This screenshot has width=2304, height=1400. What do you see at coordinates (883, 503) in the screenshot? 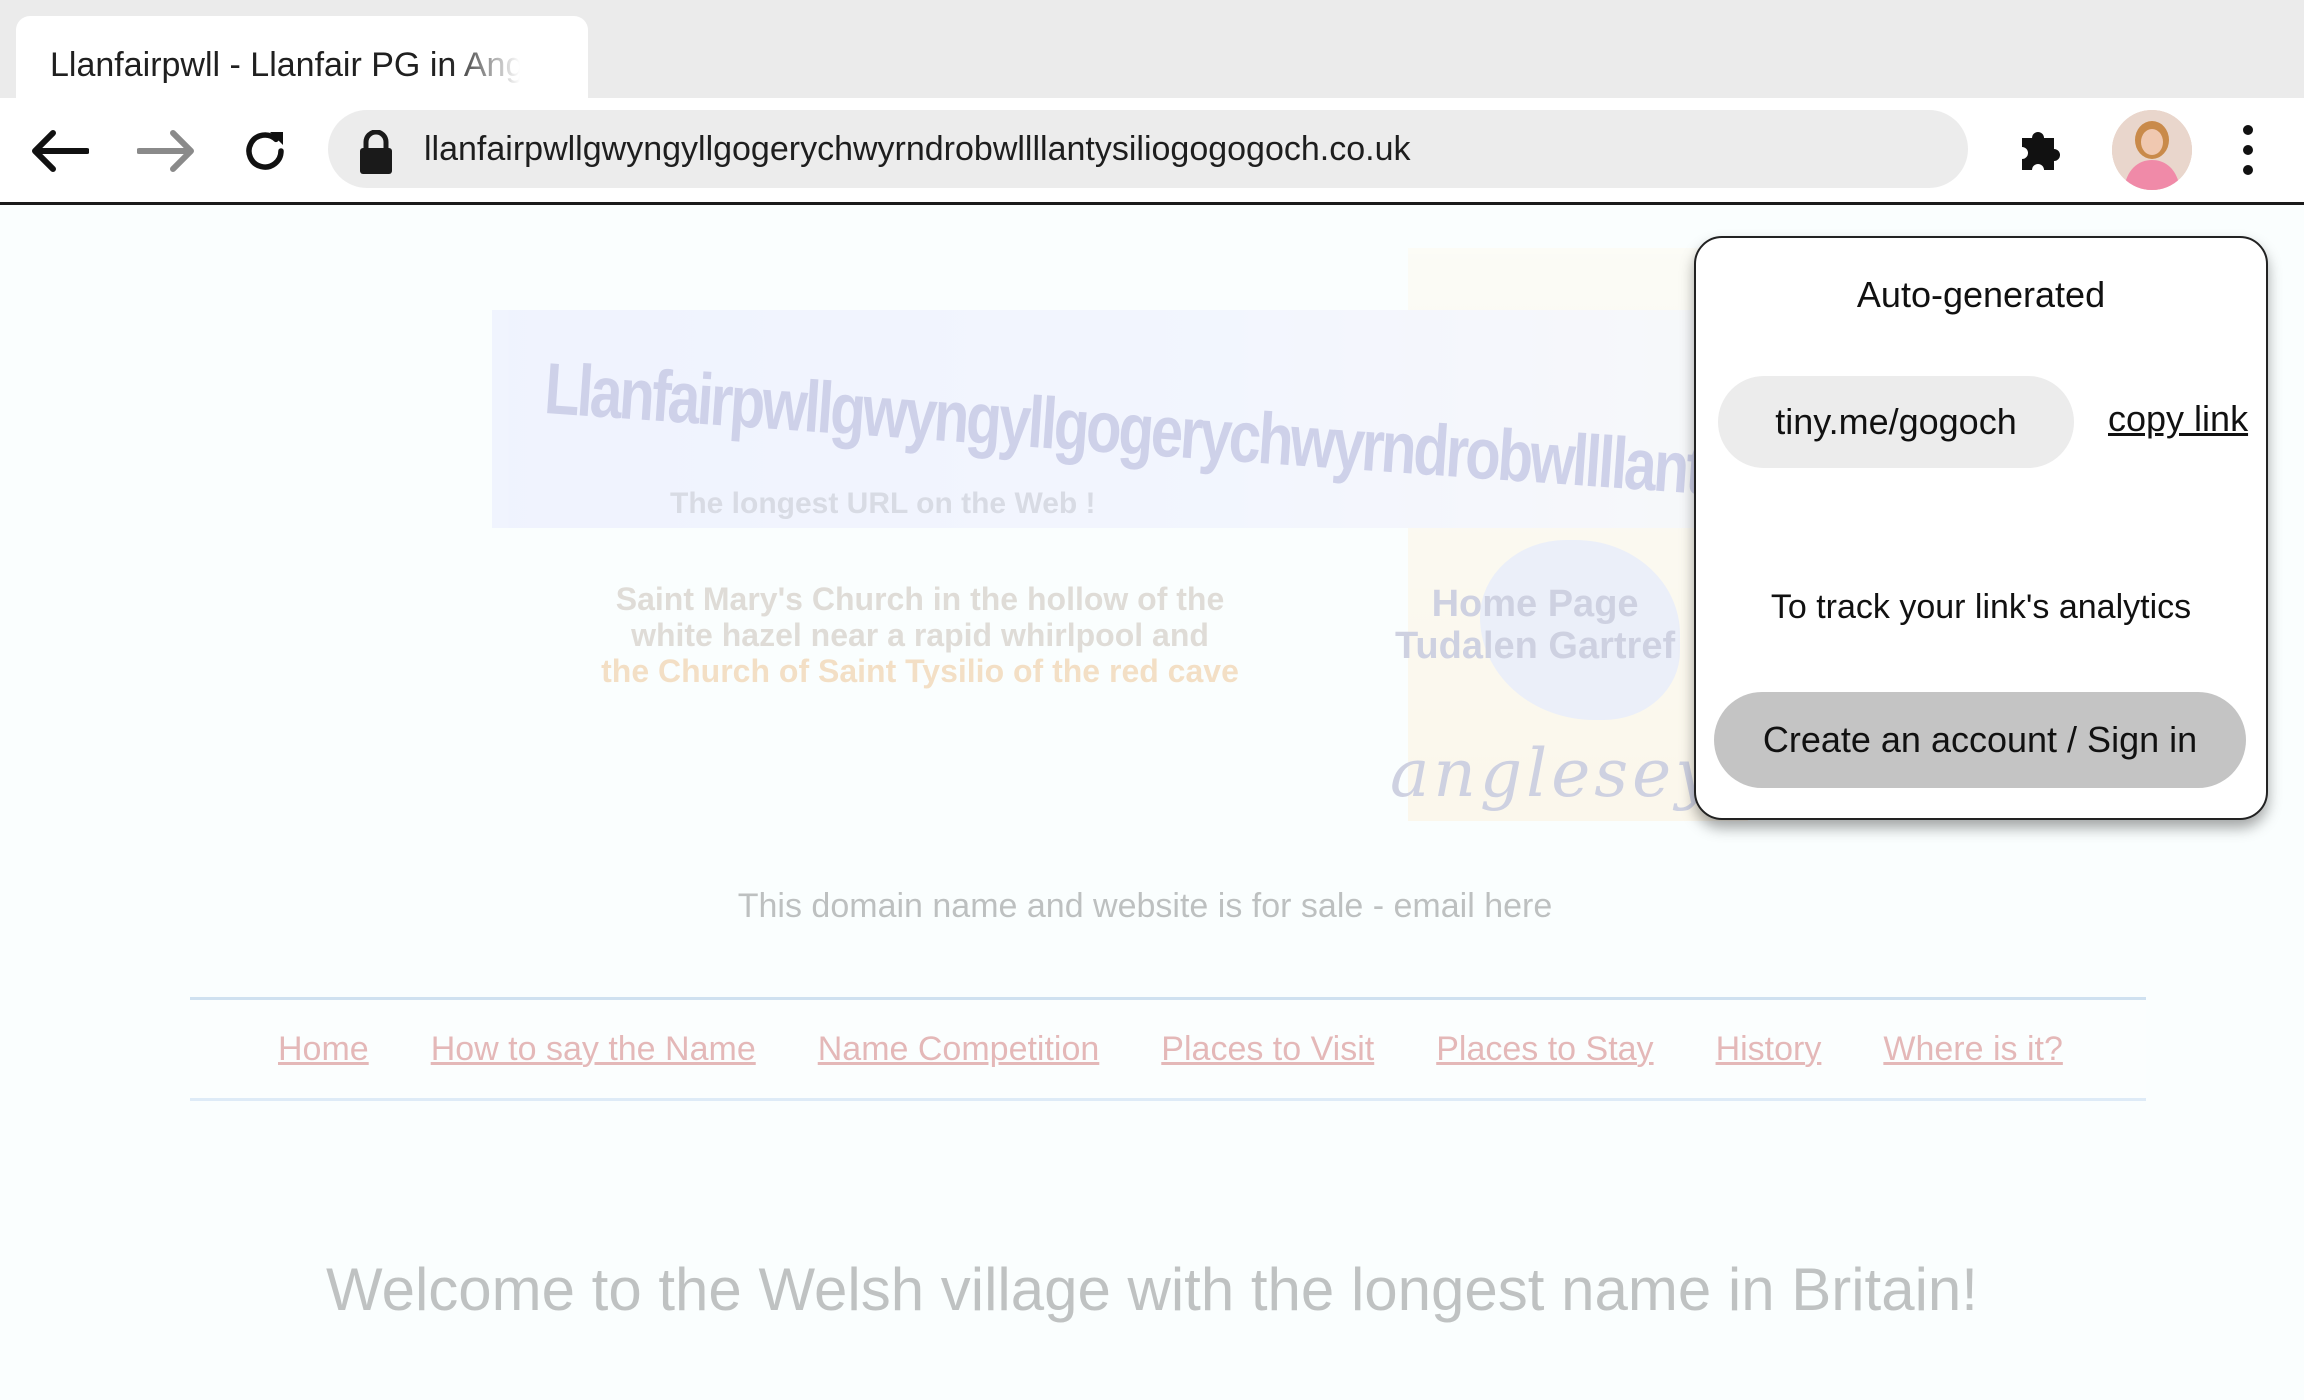
I see `banner-subtitle: The longest URL on the Web !` at bounding box center [883, 503].